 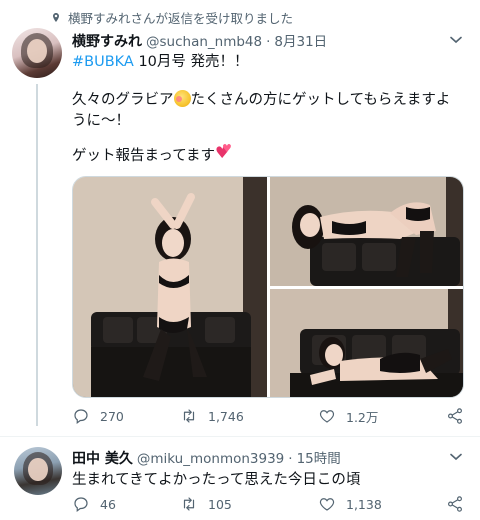 What do you see at coordinates (268, 416) in the screenshot?
I see `tweet-actions: 270 1,746 1.2万` at bounding box center [268, 416].